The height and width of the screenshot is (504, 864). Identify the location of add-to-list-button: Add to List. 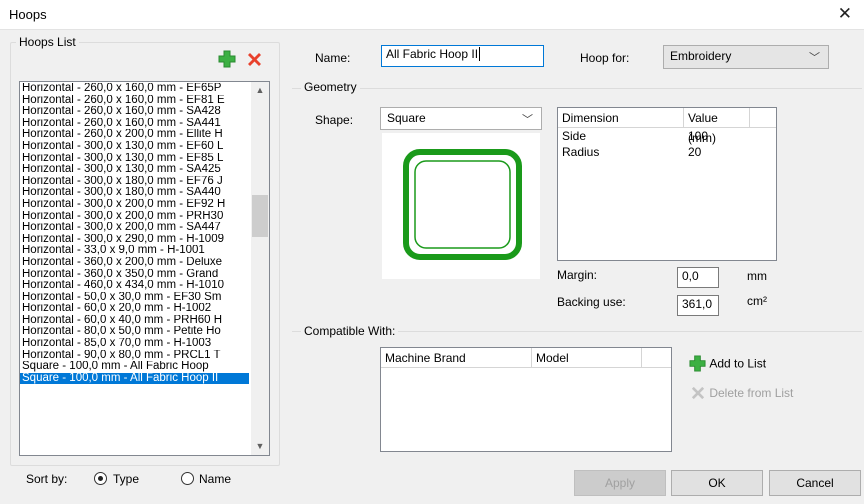
(727, 364).